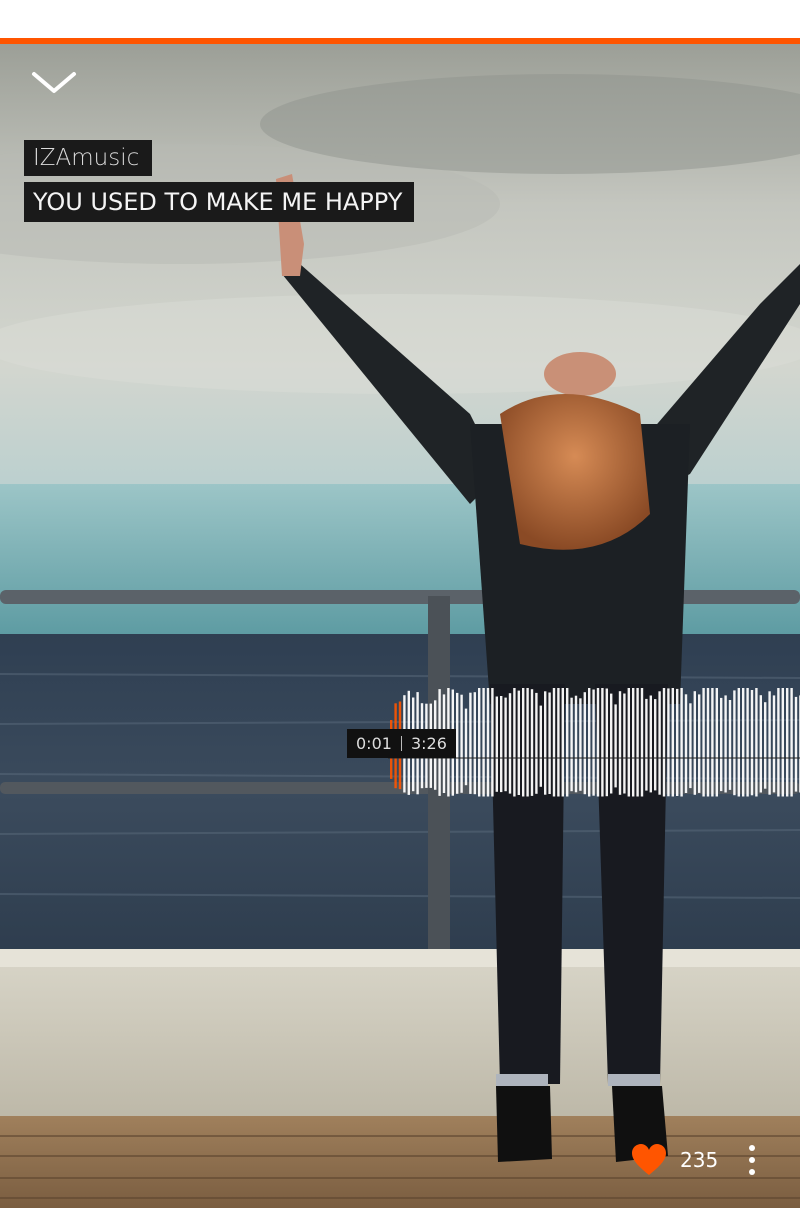 This screenshot has width=800, height=1208. Describe the element at coordinates (219, 202) in the screenshot. I see `track-title: YOU USED TO MAKE ME HAPPY` at that location.